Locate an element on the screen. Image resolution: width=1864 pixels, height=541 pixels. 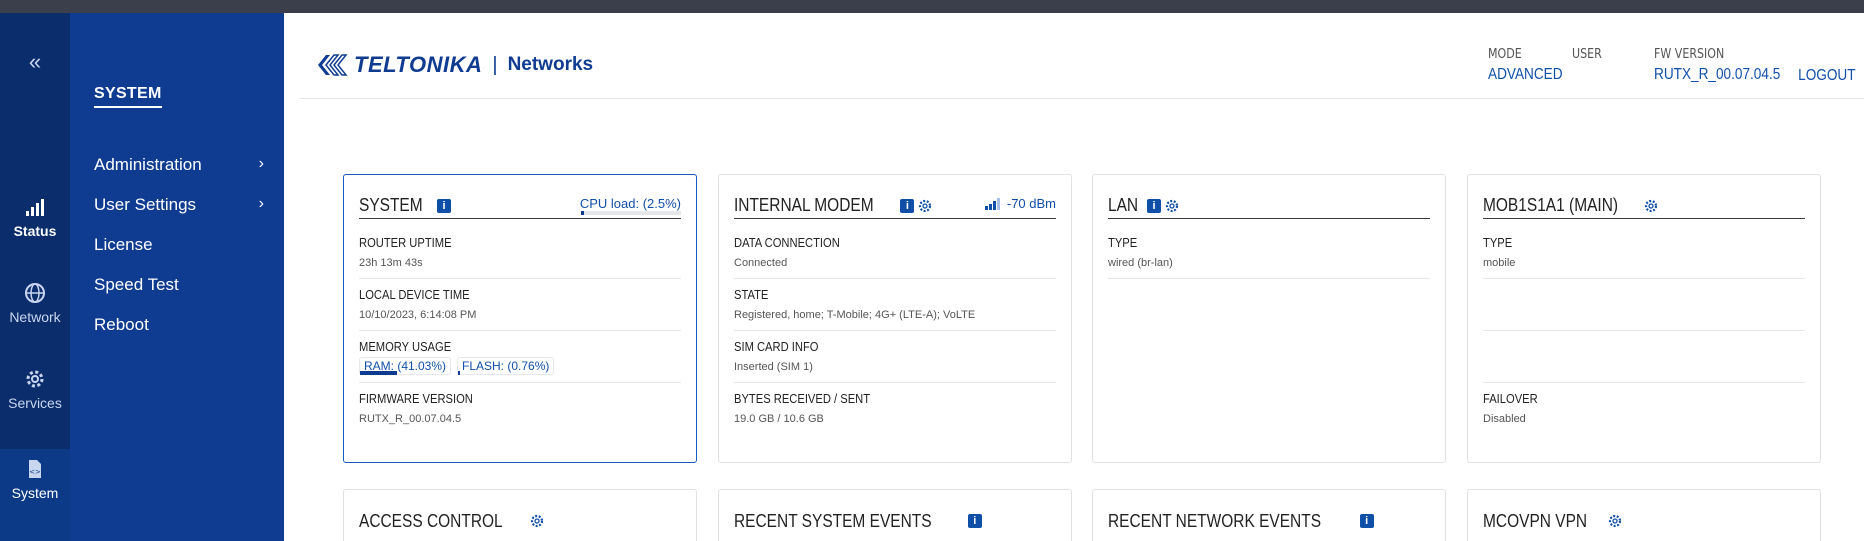
cpu-load: CPU load: (2.5%) is located at coordinates (630, 203).